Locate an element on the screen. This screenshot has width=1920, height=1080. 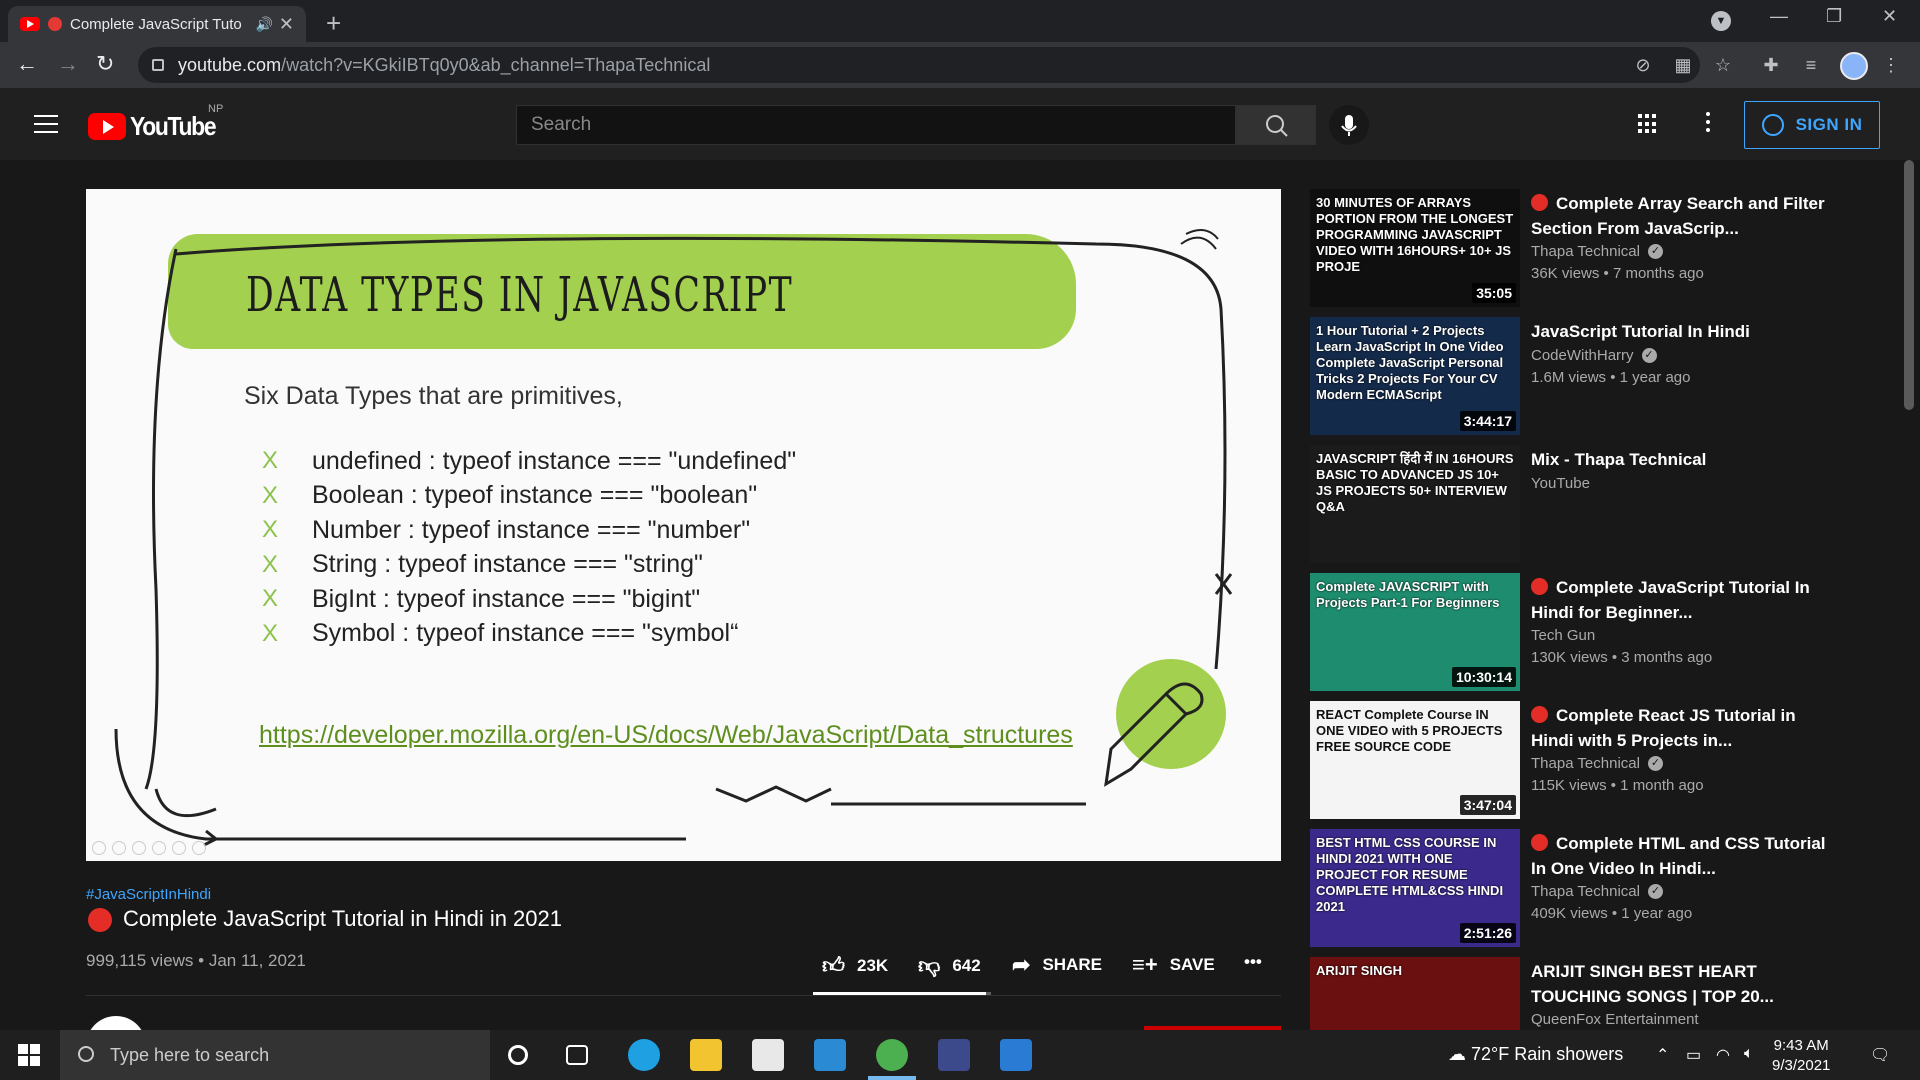
slide-list-item: X Symbol : typeof instance === "symbol“ is located at coordinates (529, 634).